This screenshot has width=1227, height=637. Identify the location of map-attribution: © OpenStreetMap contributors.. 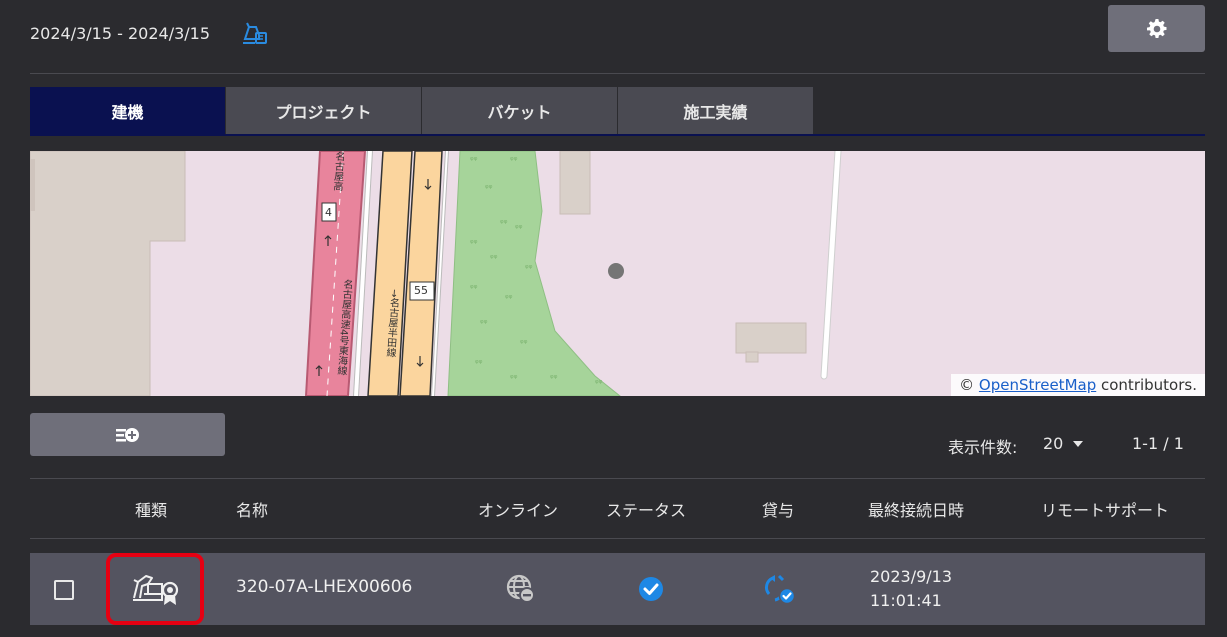
(1078, 385).